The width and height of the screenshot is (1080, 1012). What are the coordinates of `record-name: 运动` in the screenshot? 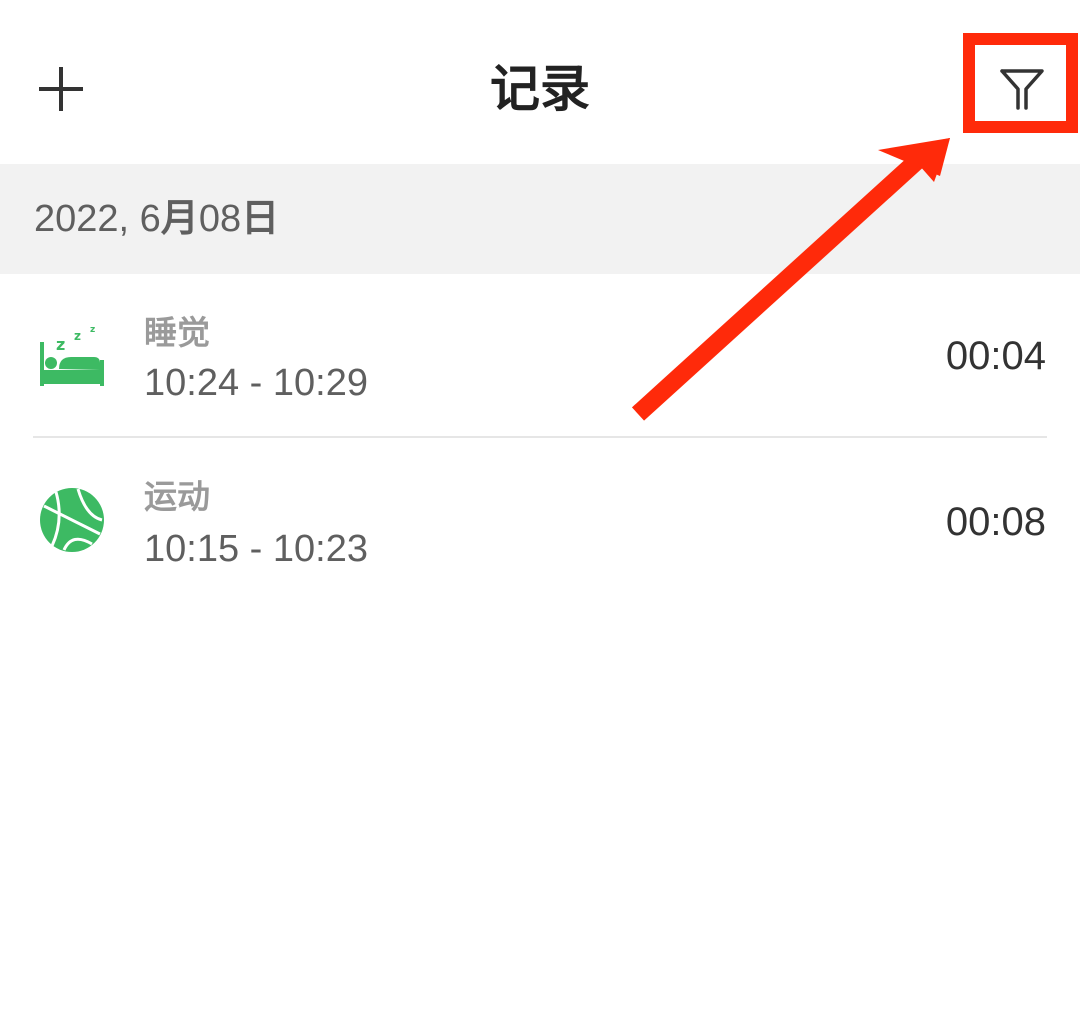 It's located at (177, 496).